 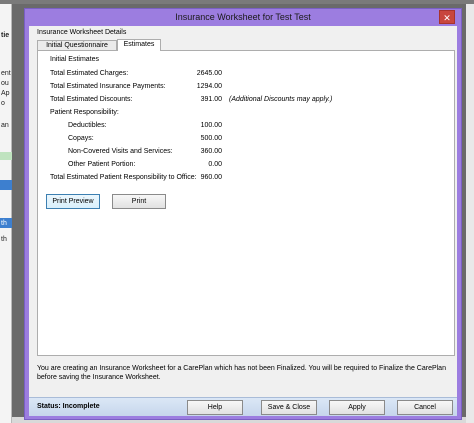 What do you see at coordinates (91, 99) in the screenshot?
I see `row-label: Total Estimated Discounts:` at bounding box center [91, 99].